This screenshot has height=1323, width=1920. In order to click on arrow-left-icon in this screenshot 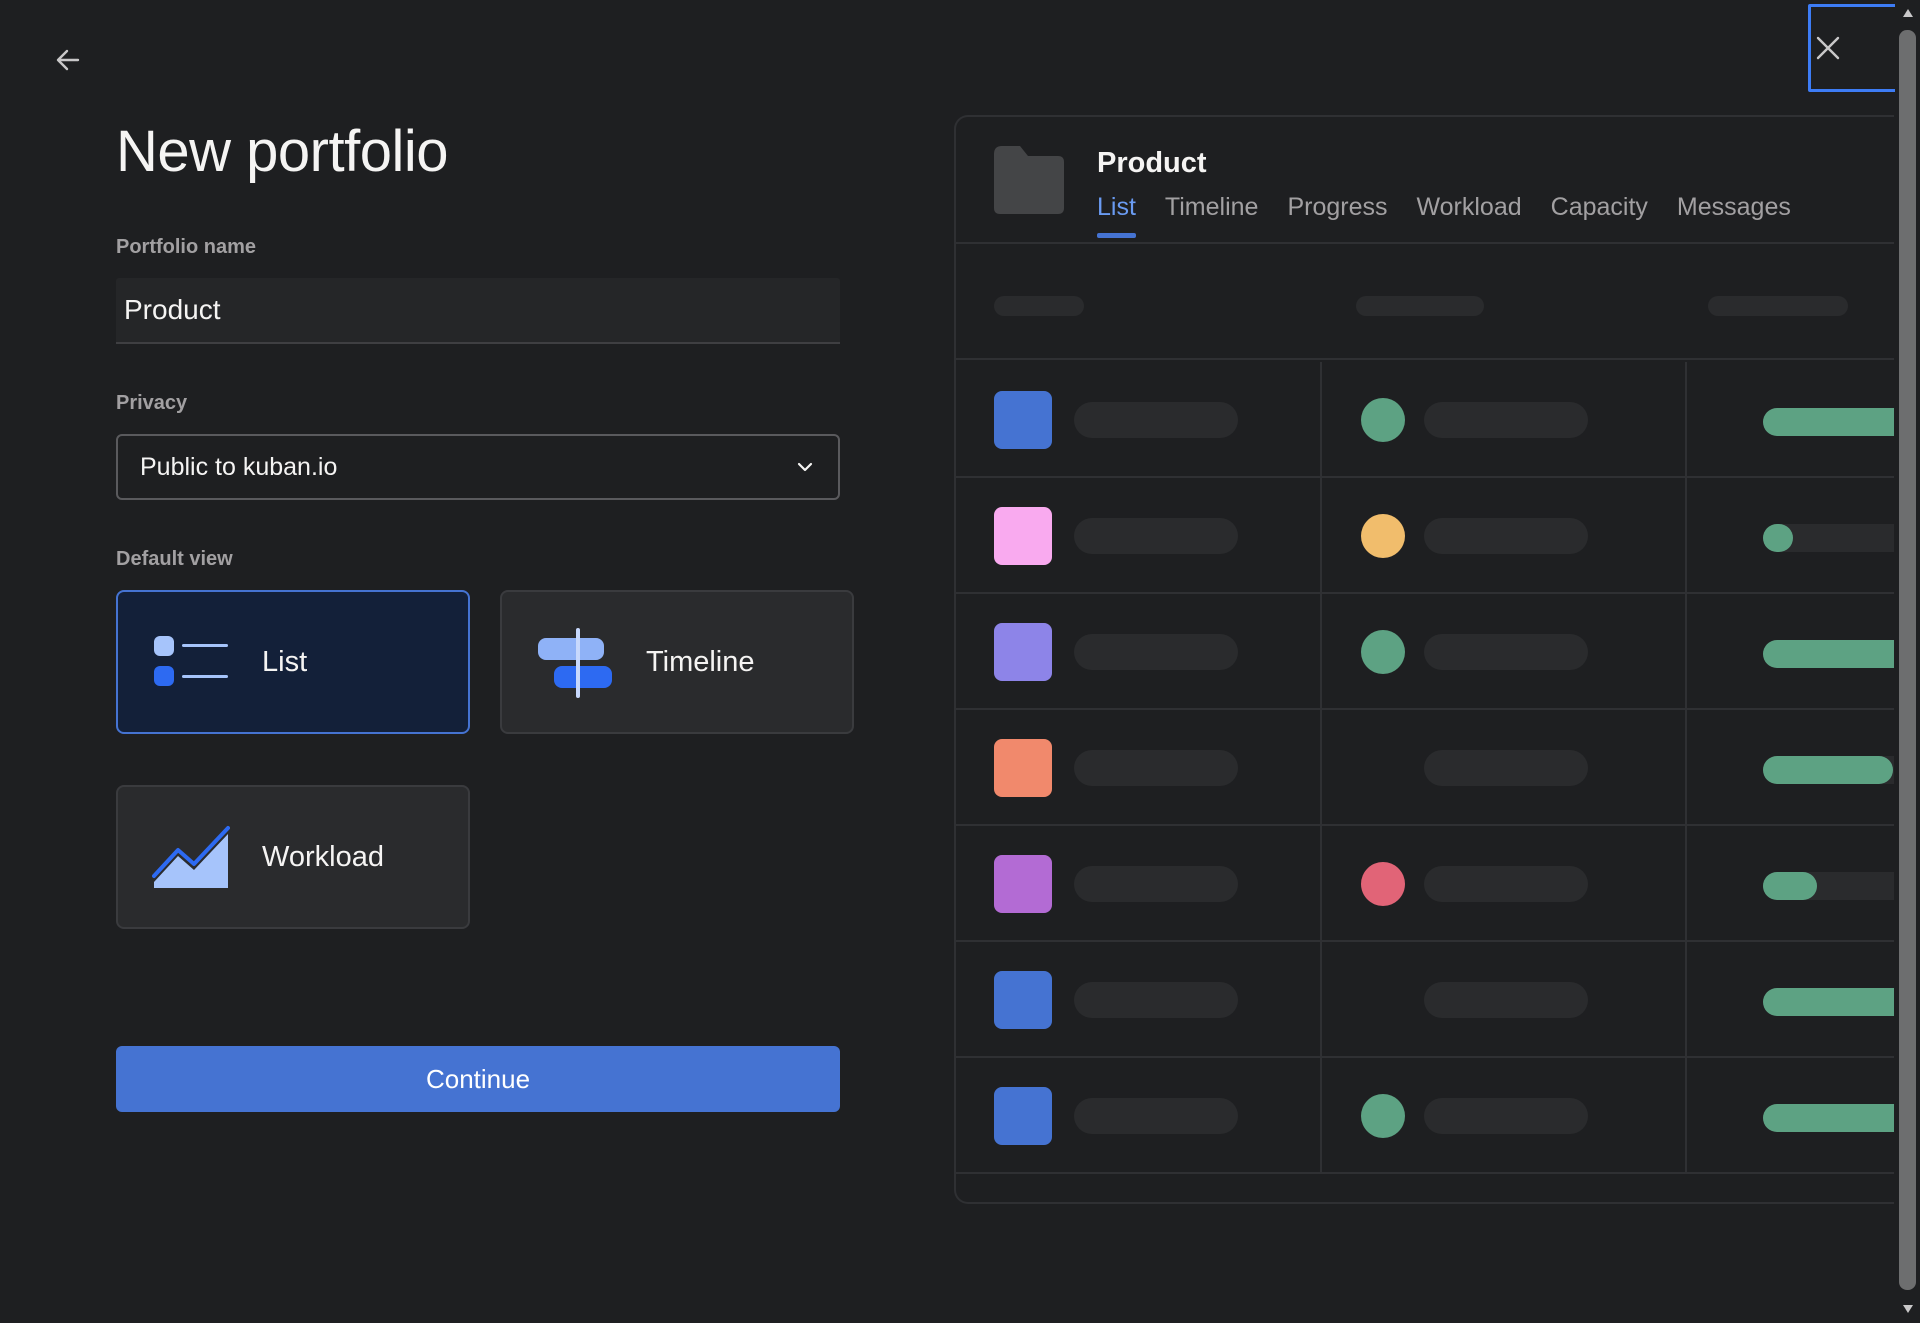, I will do `click(68, 60)`.